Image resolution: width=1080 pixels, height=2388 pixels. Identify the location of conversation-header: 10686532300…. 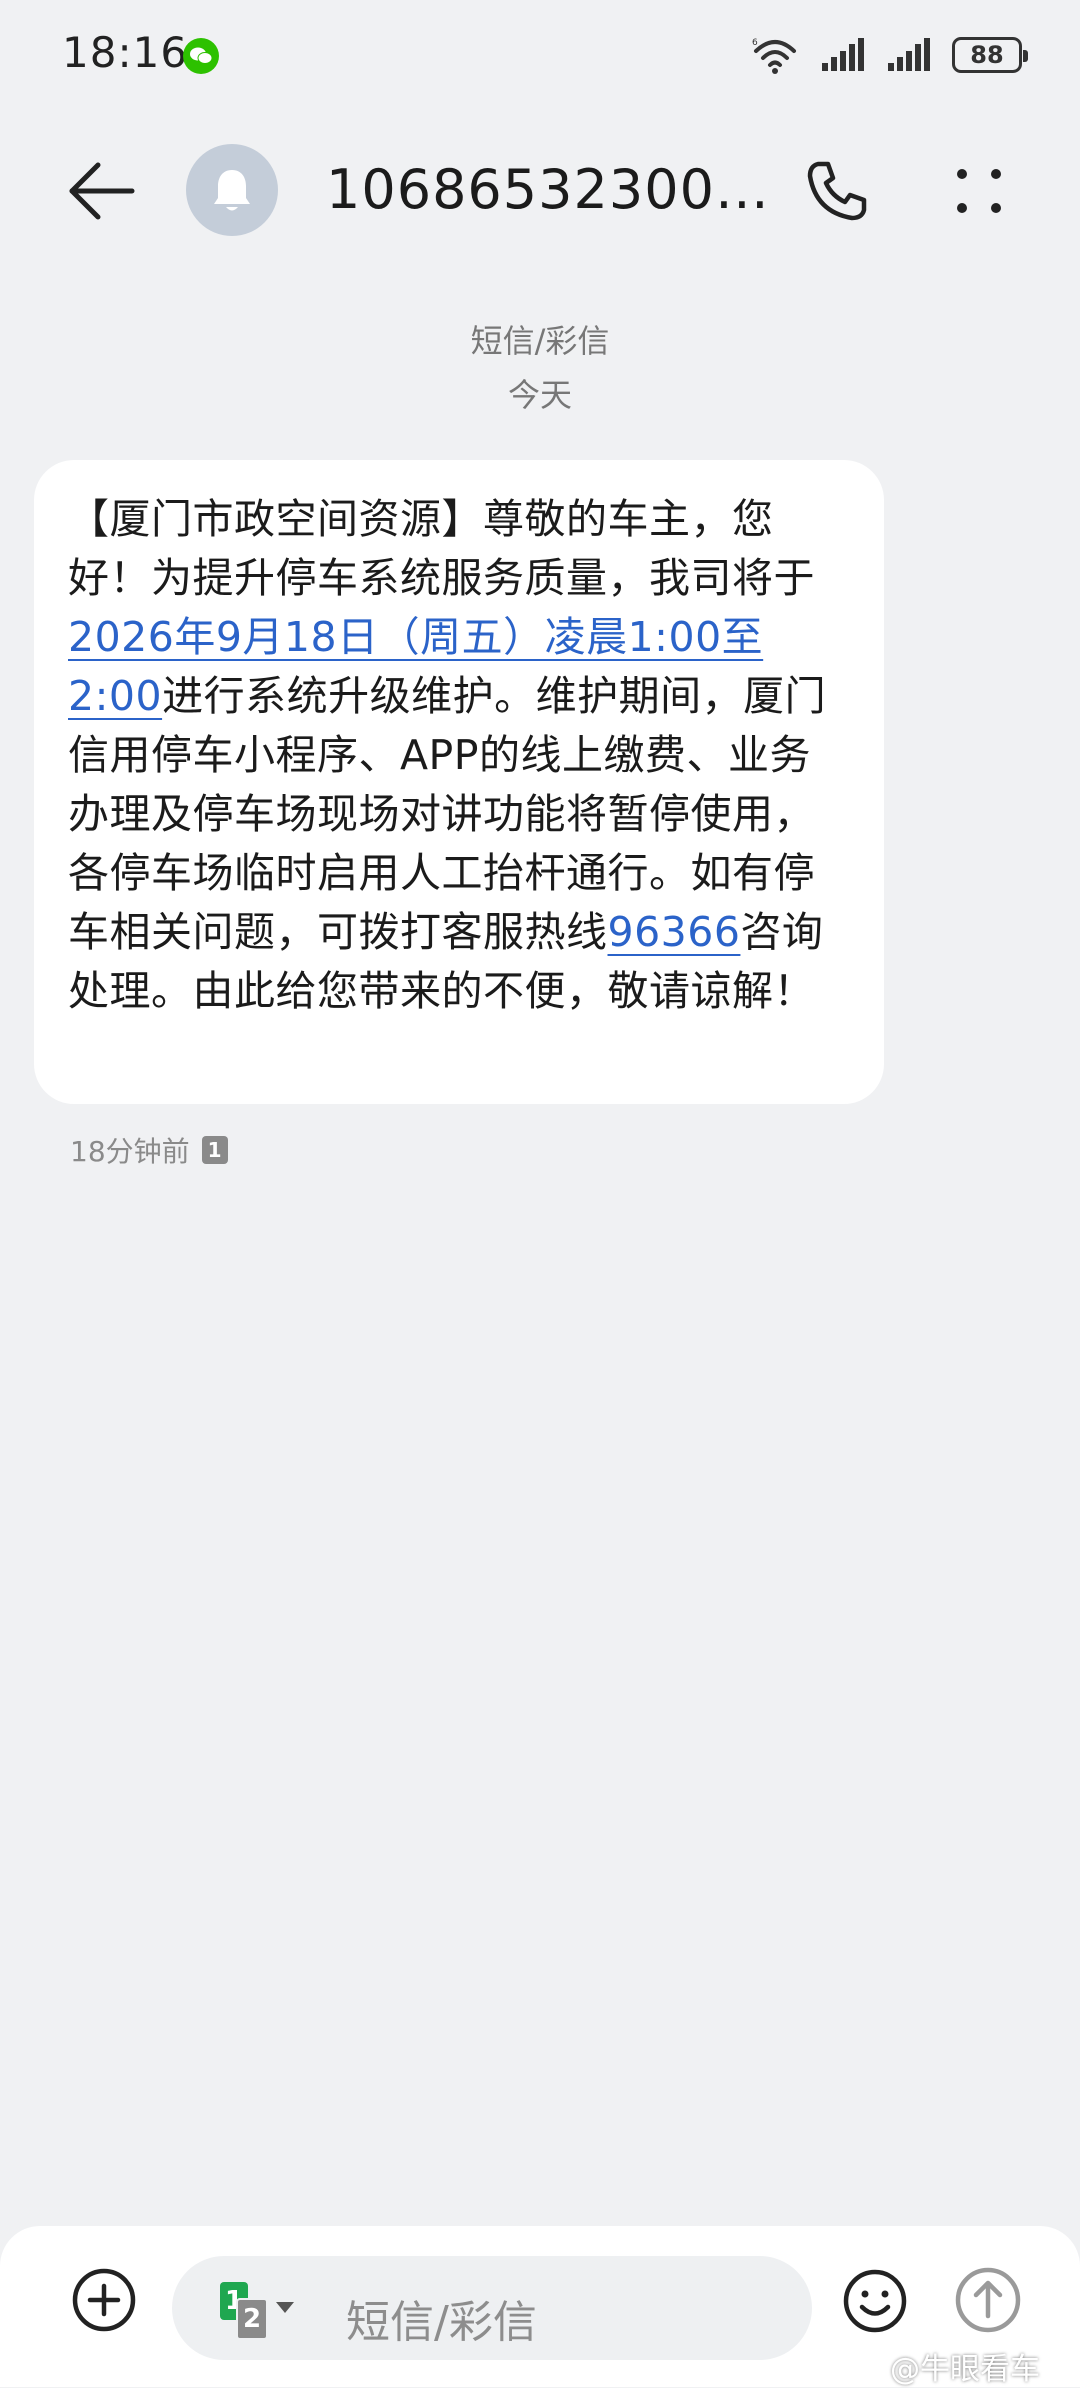
(540, 190).